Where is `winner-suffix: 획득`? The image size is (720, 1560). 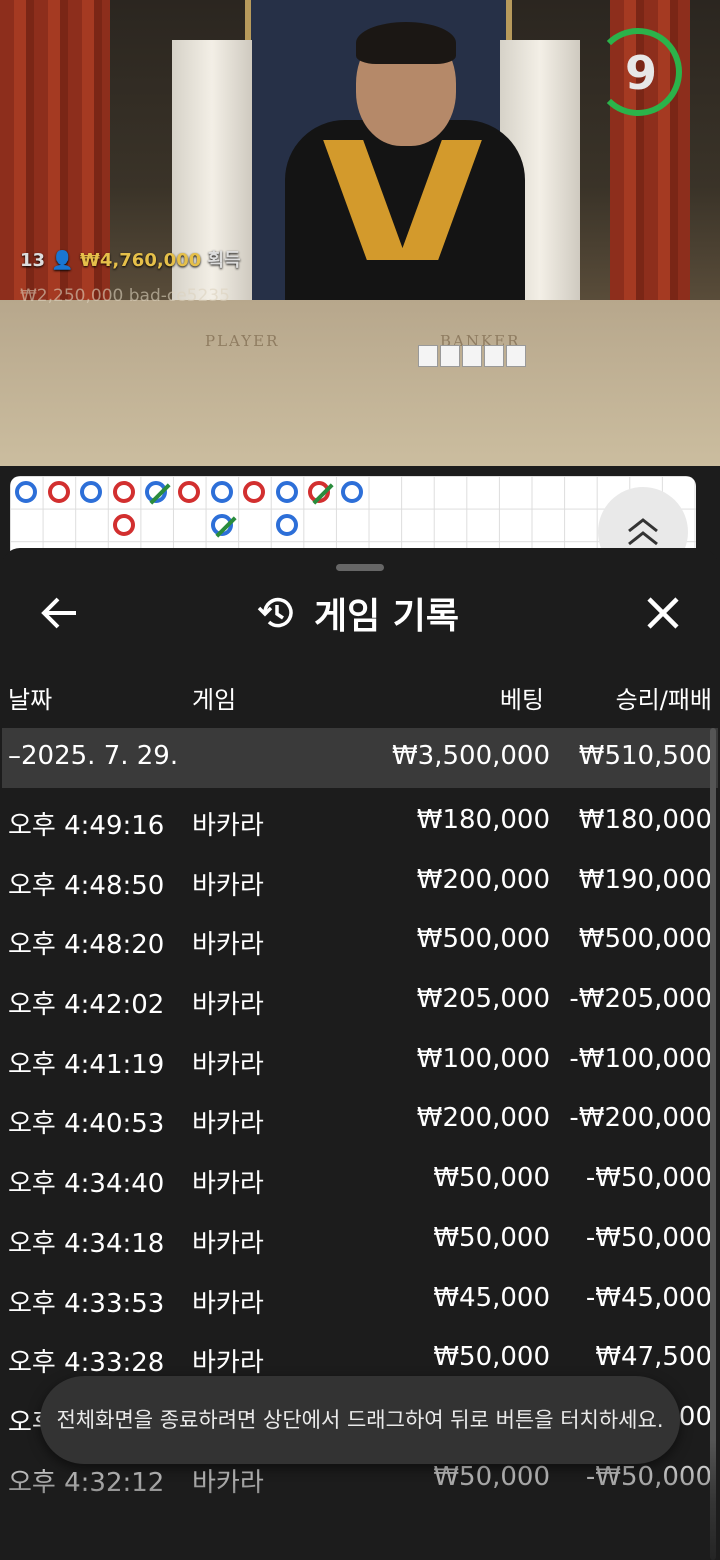 winner-suffix: 획득 is located at coordinates (224, 260).